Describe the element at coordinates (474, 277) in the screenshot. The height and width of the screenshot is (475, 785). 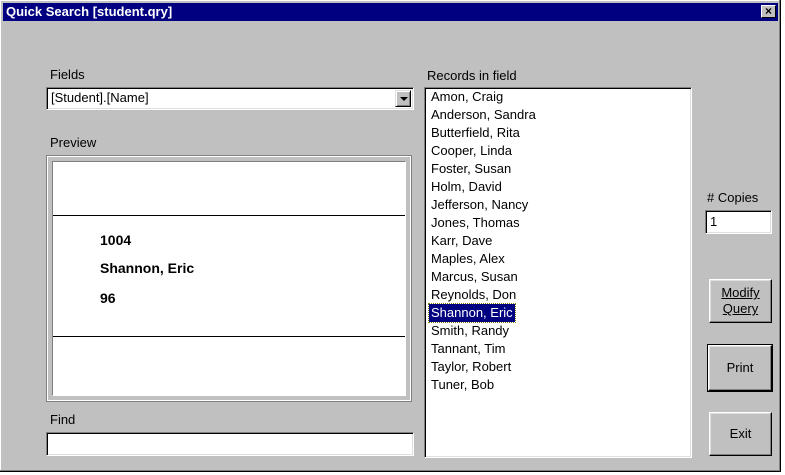
I see `record-list-item: Marcus, Susan` at that location.